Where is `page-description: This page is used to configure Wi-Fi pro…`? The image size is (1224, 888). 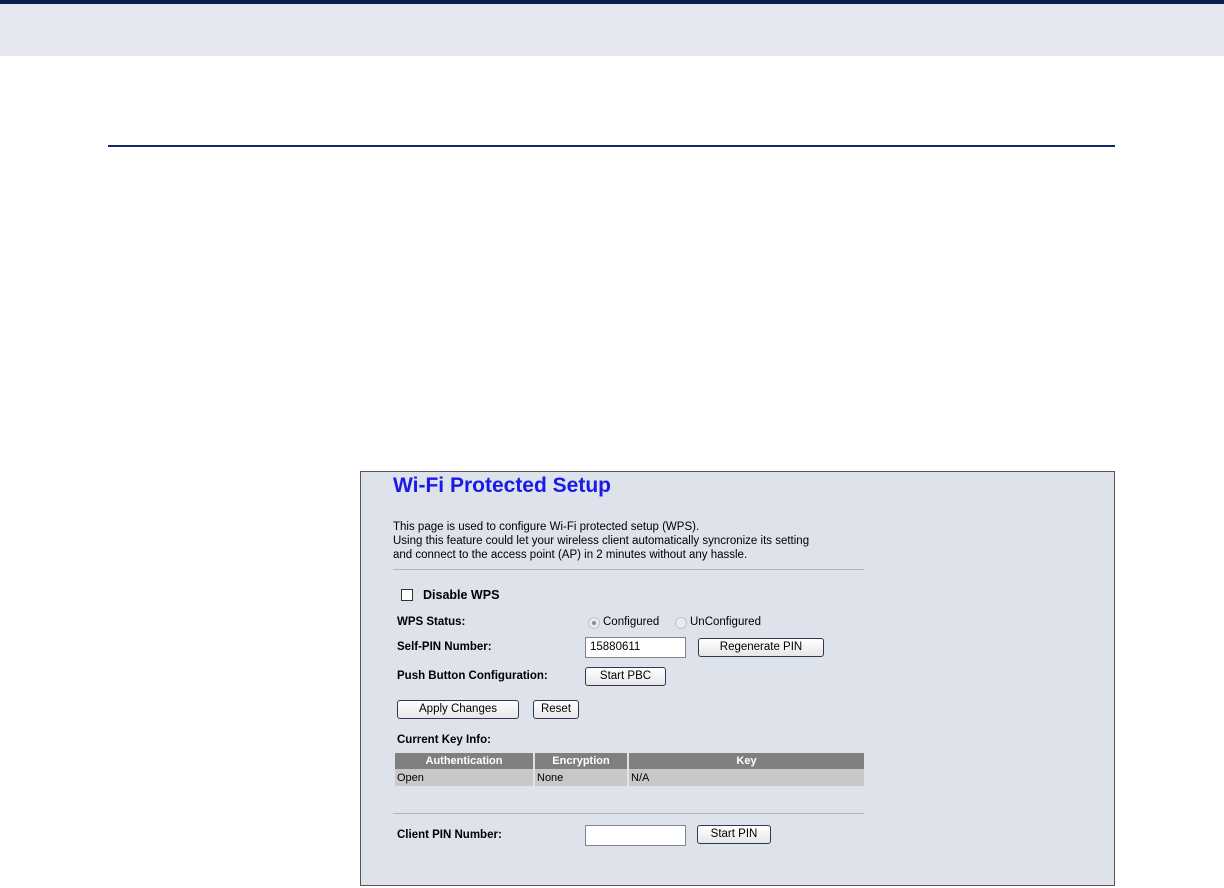
page-description: This page is used to configure Wi-Fi pro… is located at coordinates (601, 541).